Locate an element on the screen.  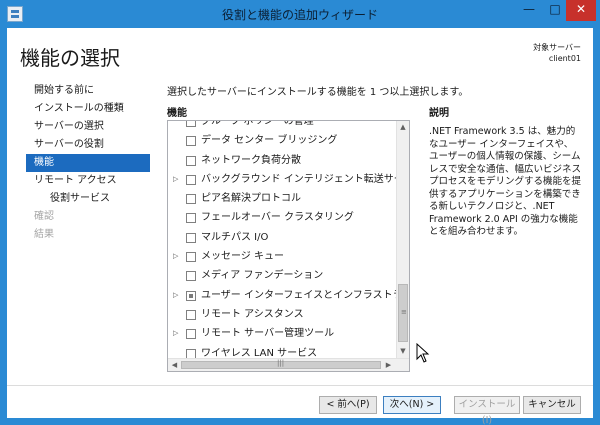
features-header: 機能 is located at coordinates (177, 113).